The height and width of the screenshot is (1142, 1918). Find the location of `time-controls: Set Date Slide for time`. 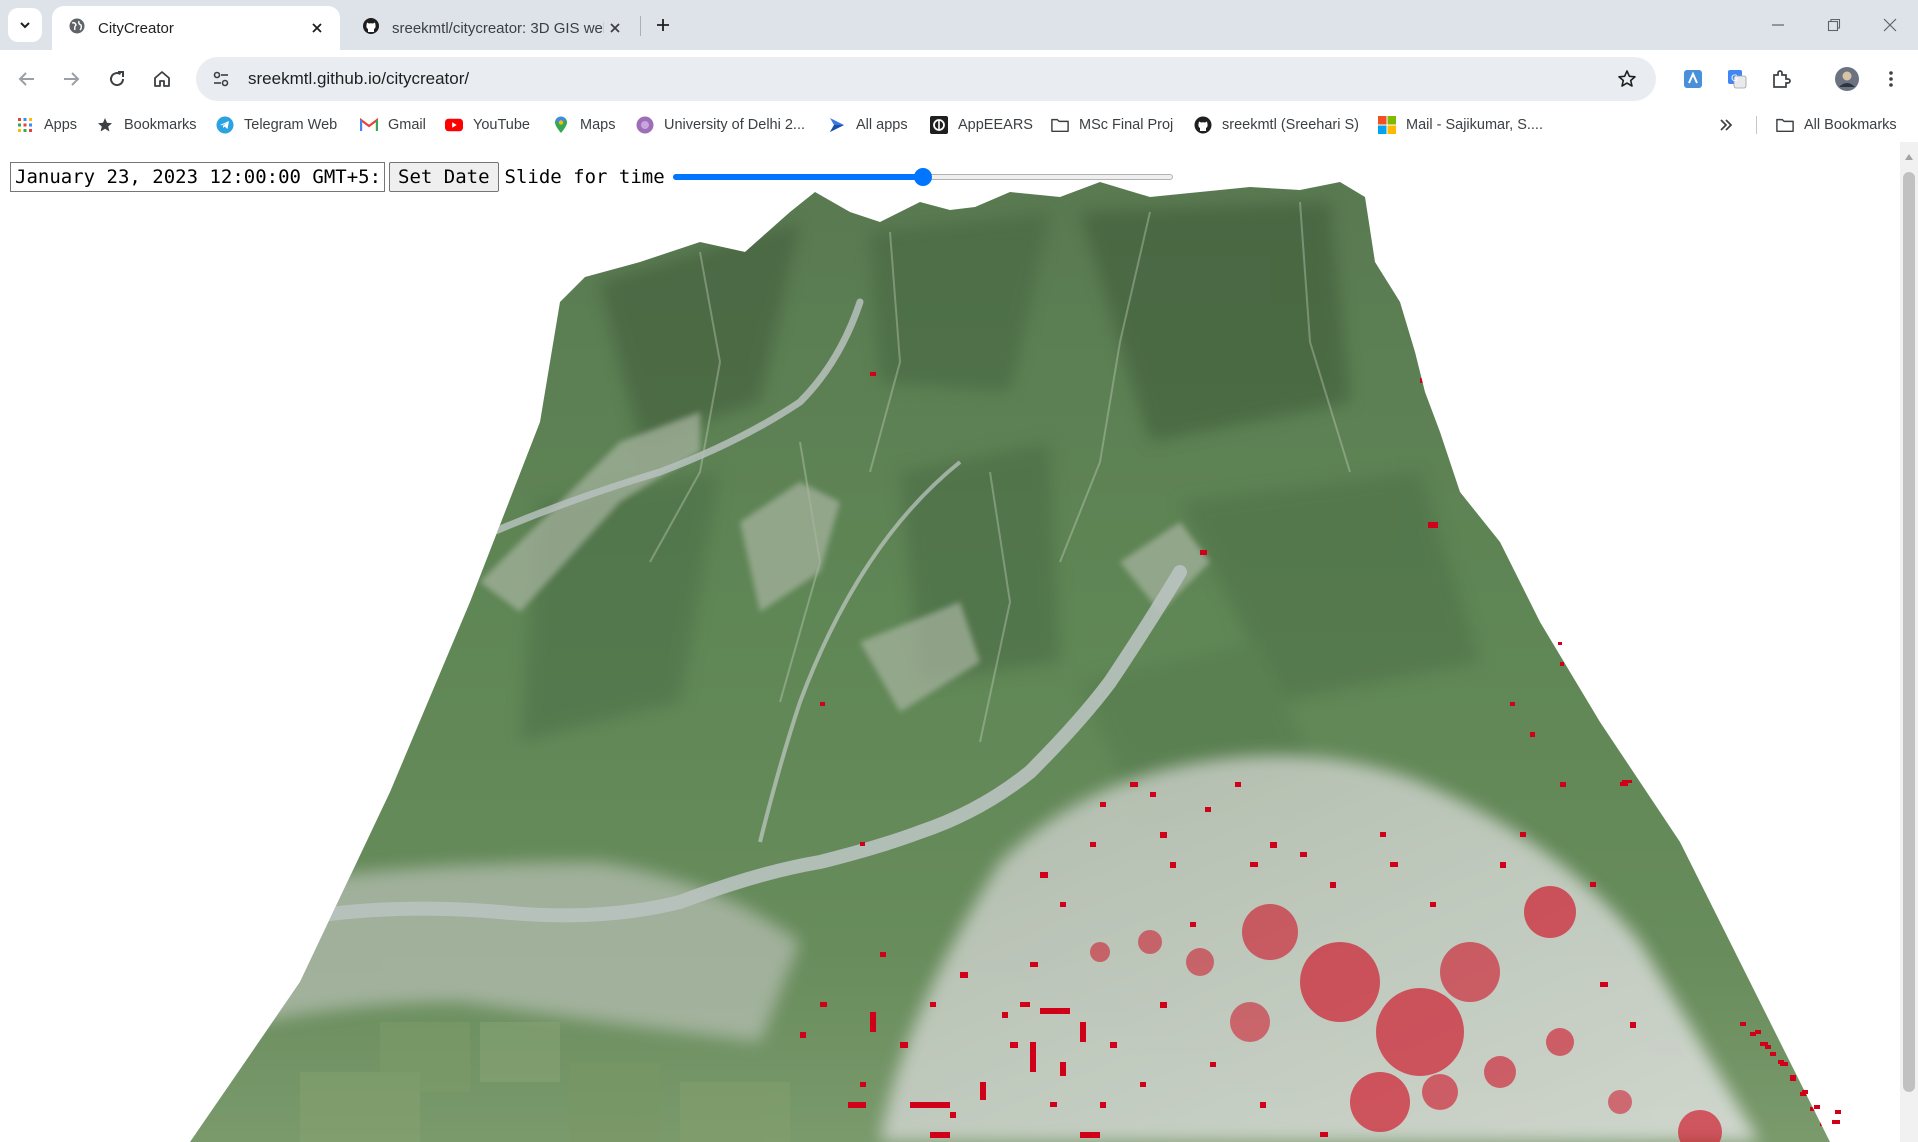

time-controls: Set Date Slide for time is located at coordinates (591, 177).